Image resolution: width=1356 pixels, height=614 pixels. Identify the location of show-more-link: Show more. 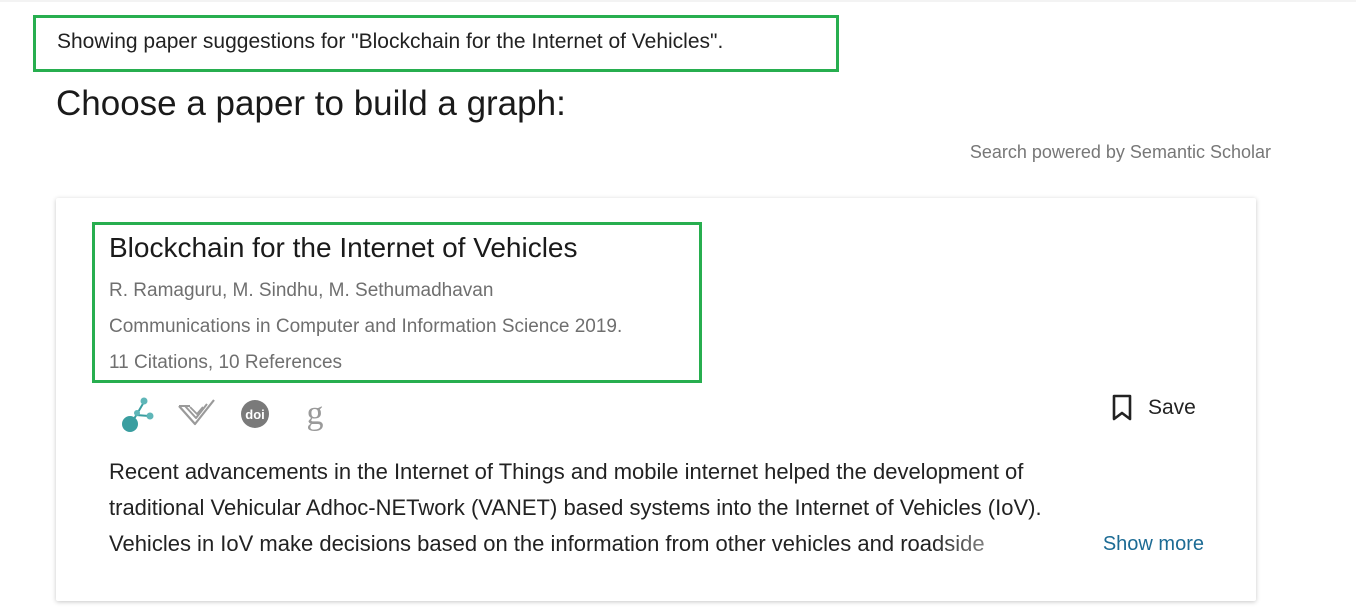
(1153, 544).